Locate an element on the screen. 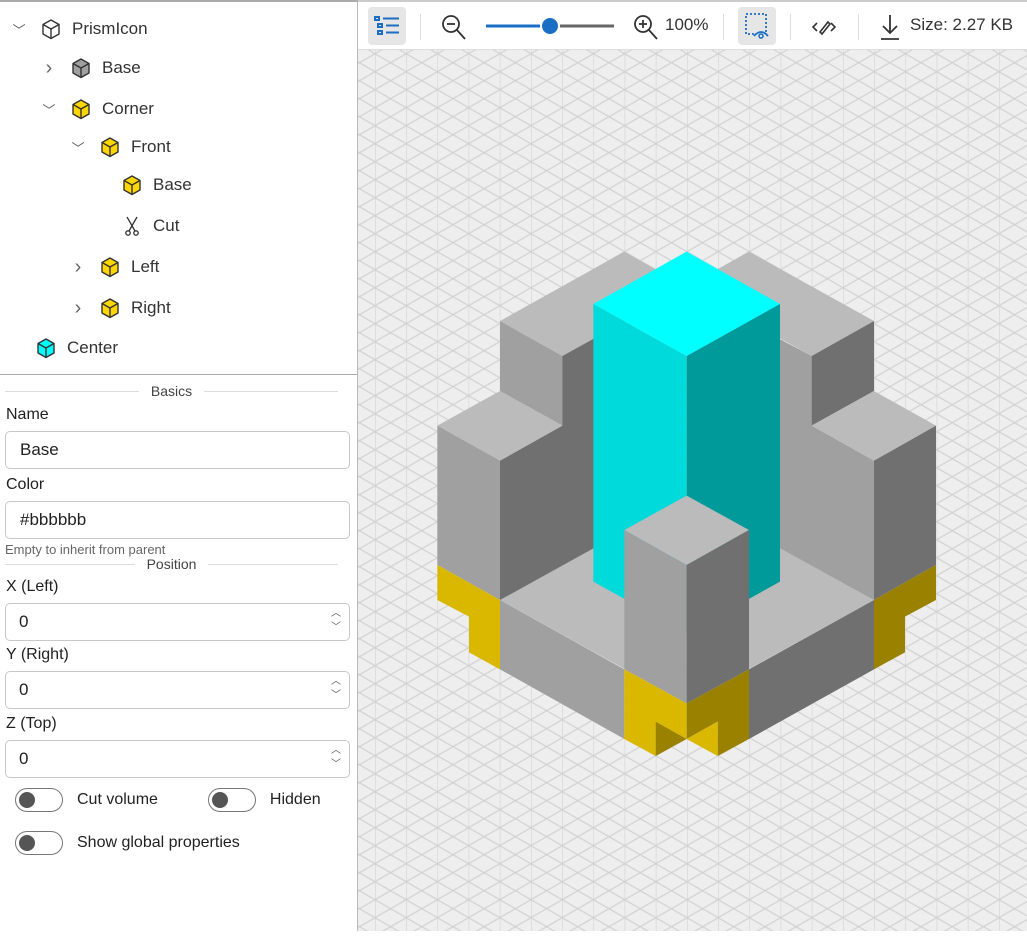  list-tree-icon is located at coordinates (386, 25).